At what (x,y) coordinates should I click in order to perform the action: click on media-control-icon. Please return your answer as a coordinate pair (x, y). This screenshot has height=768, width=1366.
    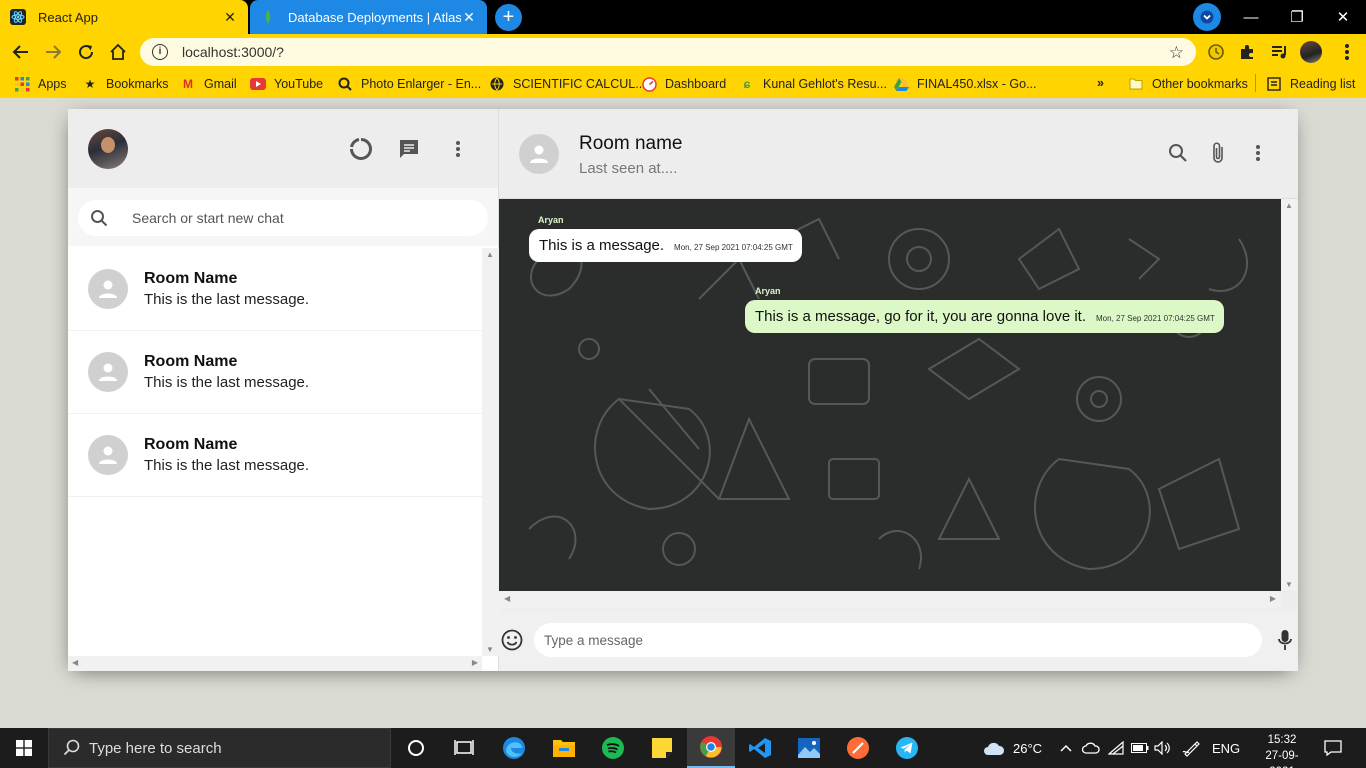
    Looking at the image, I should click on (1279, 52).